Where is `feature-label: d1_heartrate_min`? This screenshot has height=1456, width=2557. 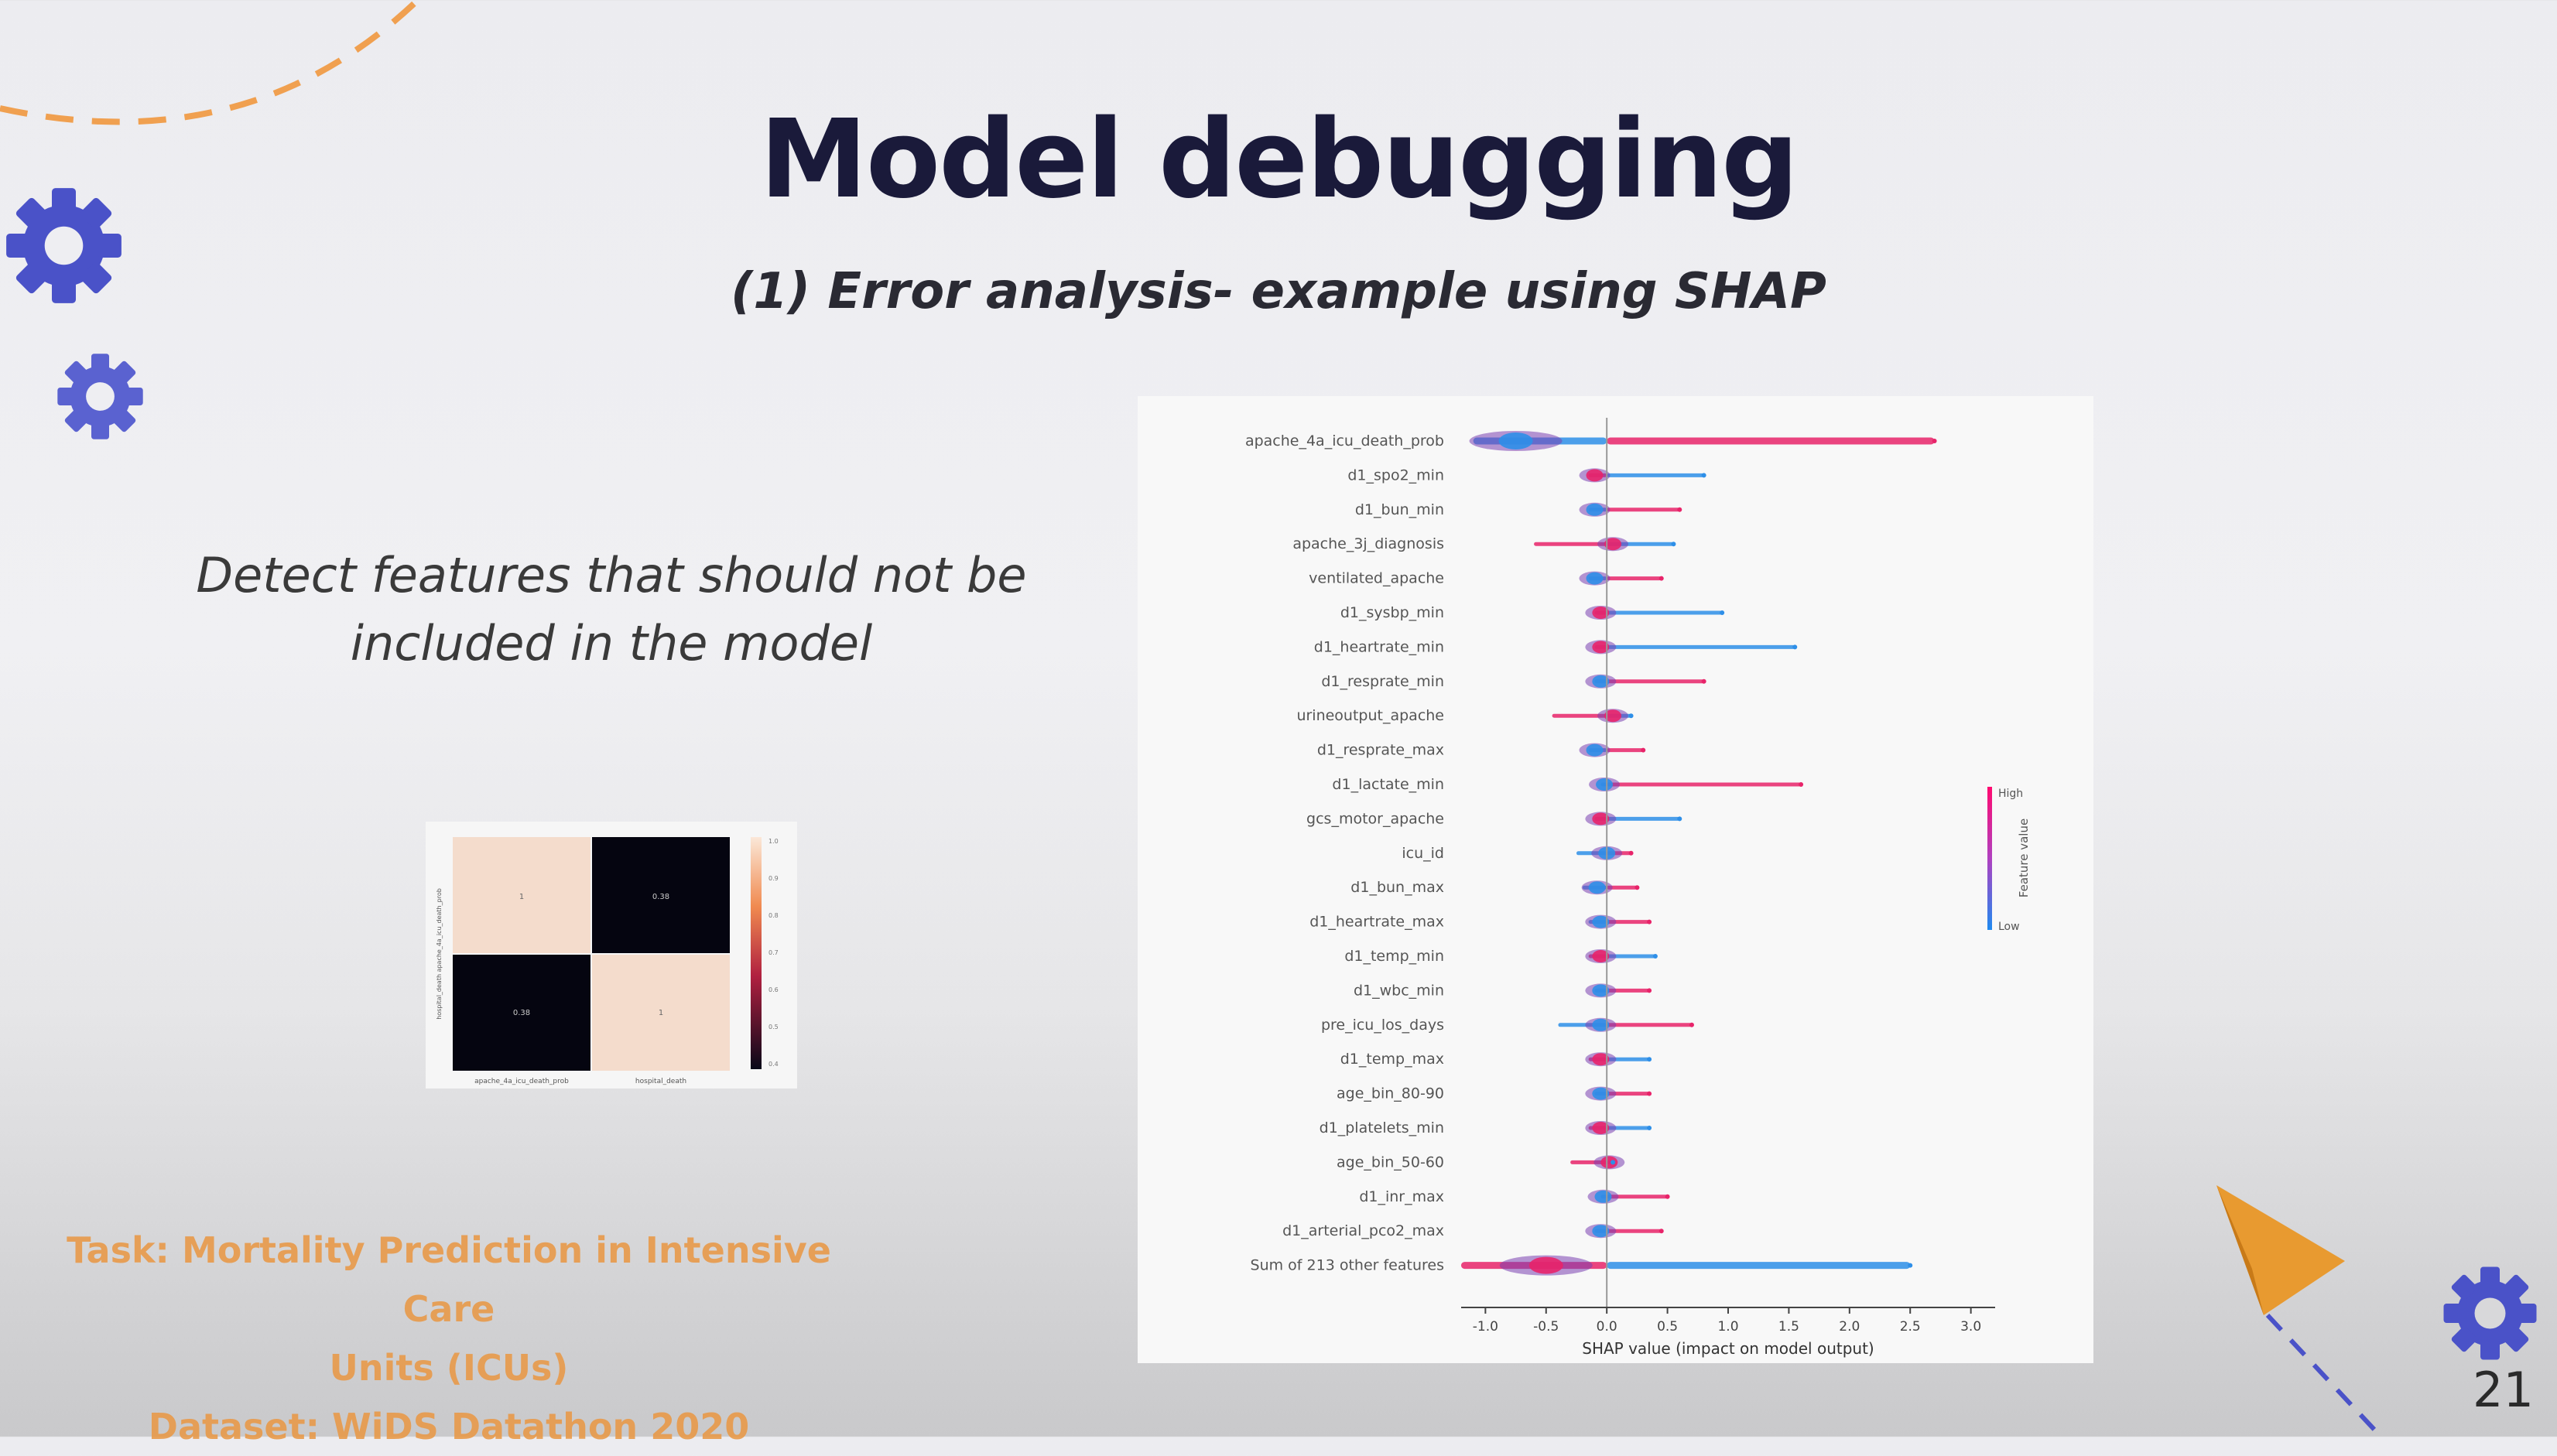 feature-label: d1_heartrate_min is located at coordinates (1379, 646).